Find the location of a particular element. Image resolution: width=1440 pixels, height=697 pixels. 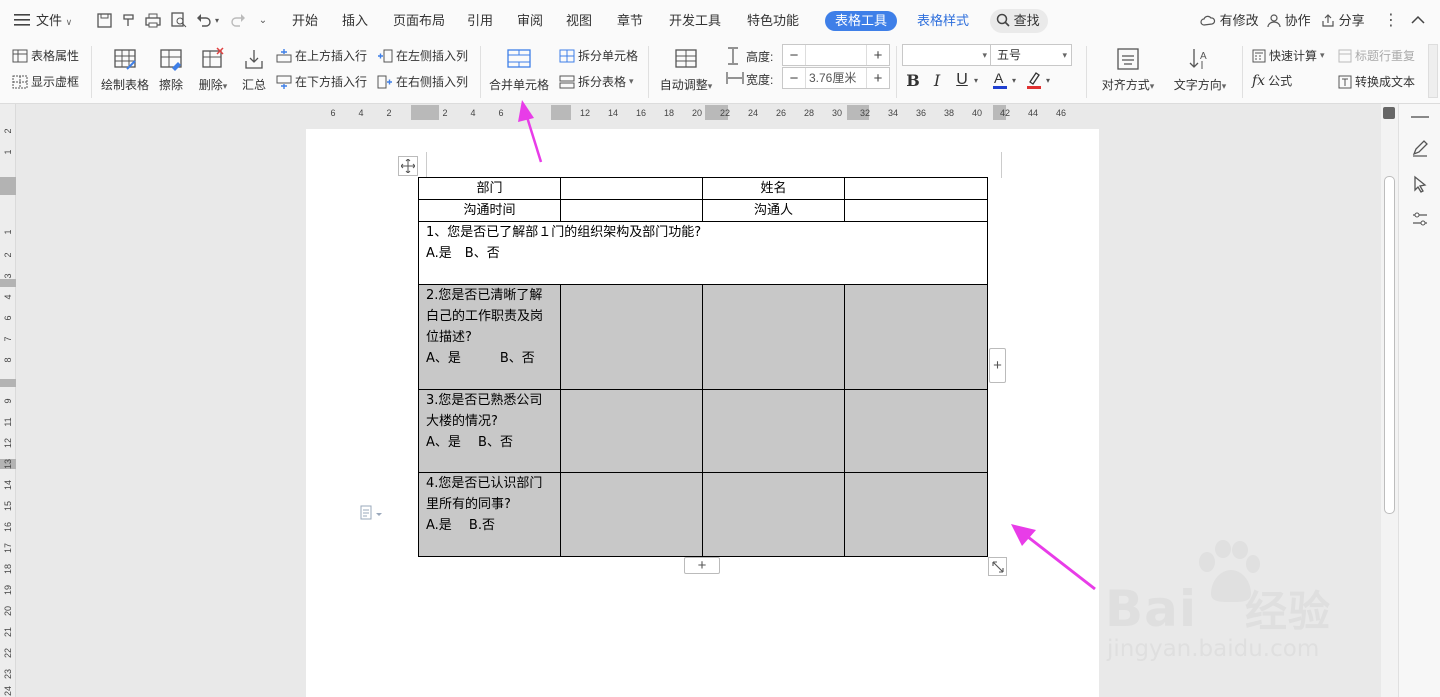

formula-button: fx 公式 is located at coordinates (1272, 80).